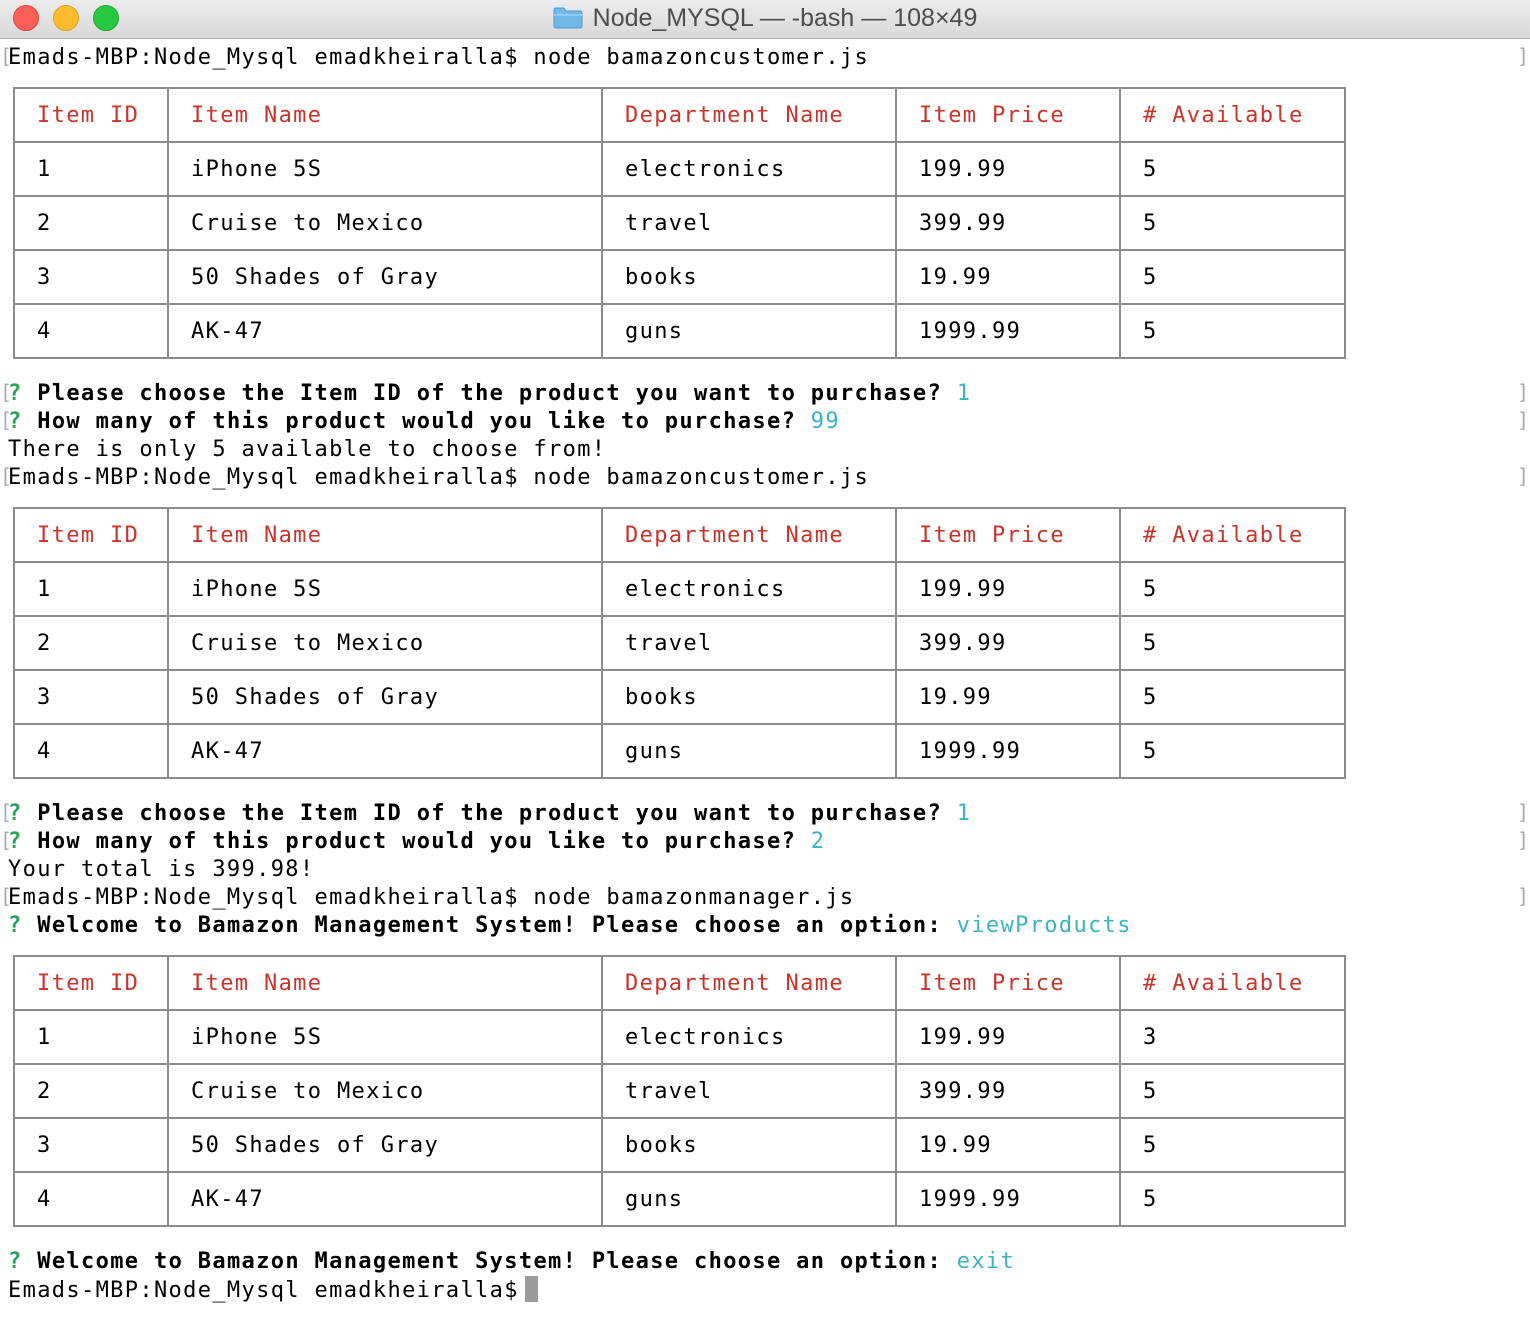  Describe the element at coordinates (818, 841) in the screenshot. I see `prompt-answer: 2` at that location.